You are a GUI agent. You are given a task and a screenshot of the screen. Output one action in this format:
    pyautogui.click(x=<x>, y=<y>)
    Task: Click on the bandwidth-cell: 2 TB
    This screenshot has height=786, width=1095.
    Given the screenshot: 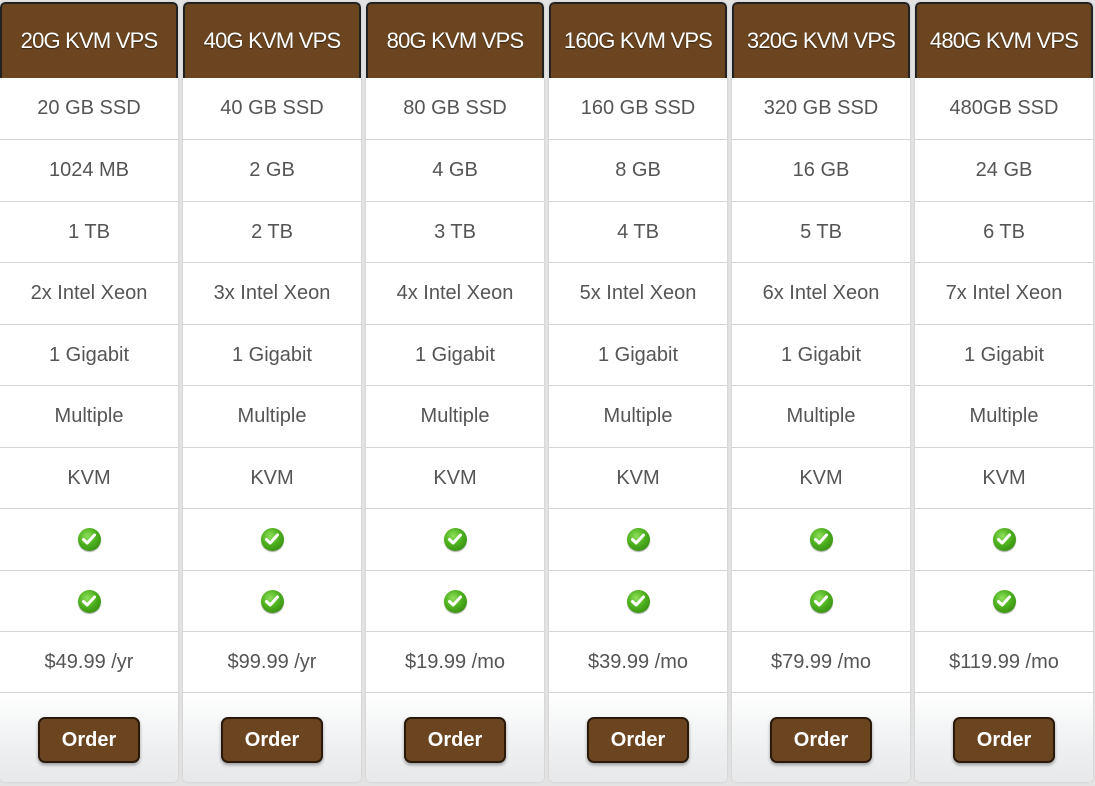 What is the action you would take?
    pyautogui.click(x=272, y=231)
    